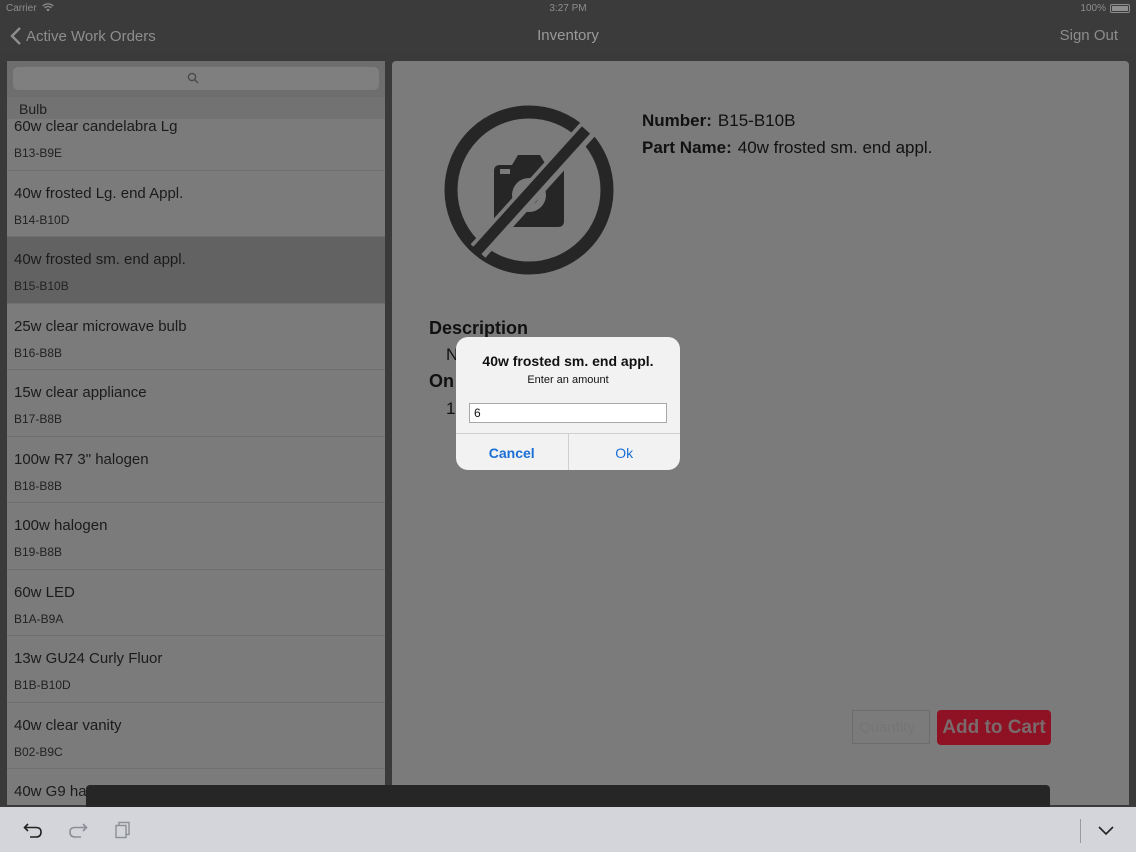  Describe the element at coordinates (196, 603) in the screenshot. I see `list-item: 60w LED B1A-B9A` at that location.